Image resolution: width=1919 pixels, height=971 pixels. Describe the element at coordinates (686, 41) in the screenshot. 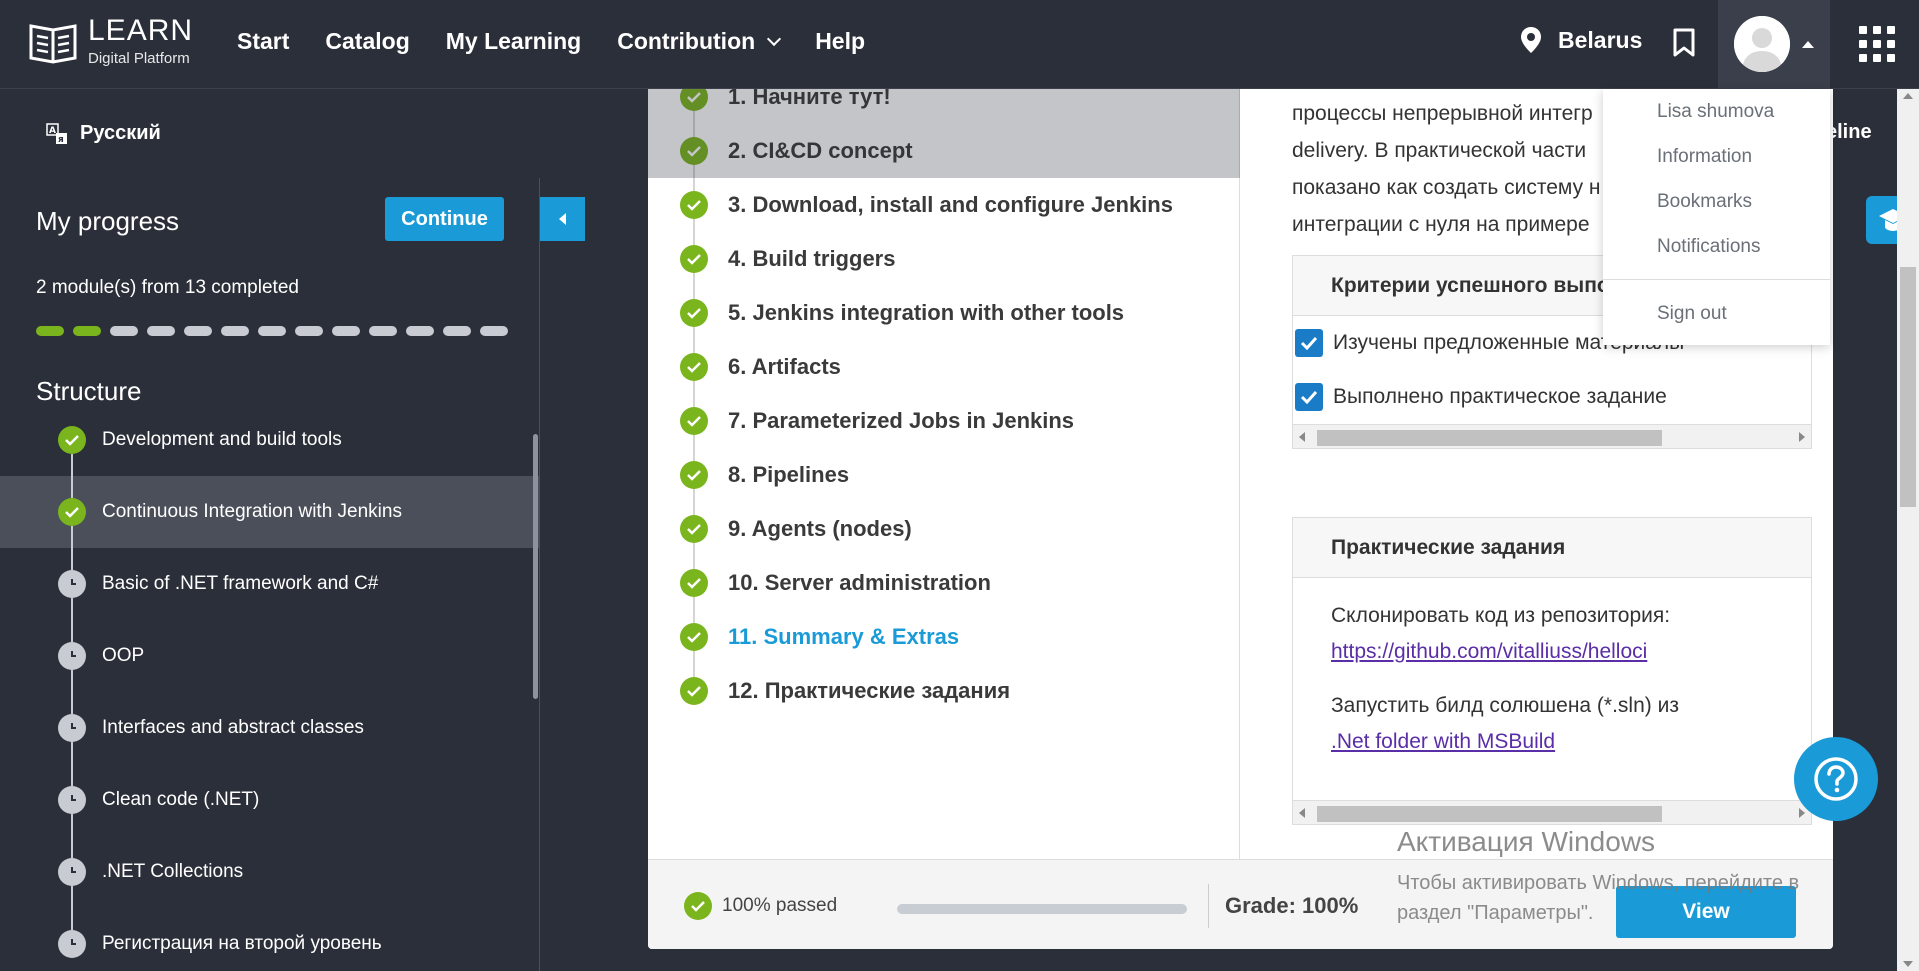

I see `nav-contribution-label: Contribution` at that location.